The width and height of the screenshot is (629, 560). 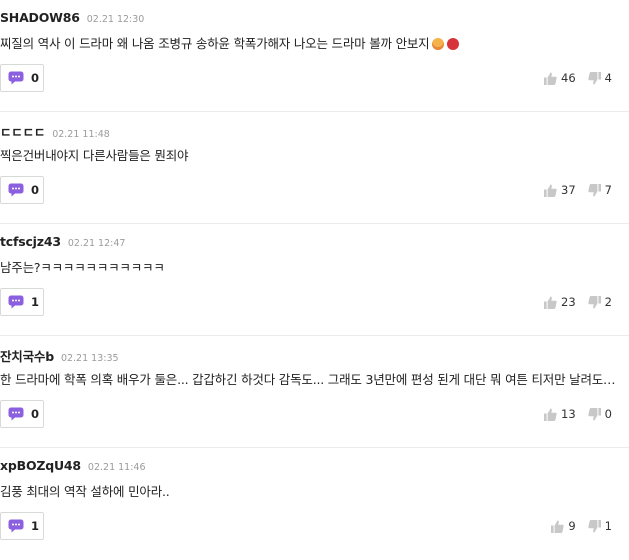 I want to click on like-button: 9, so click(x=563, y=526).